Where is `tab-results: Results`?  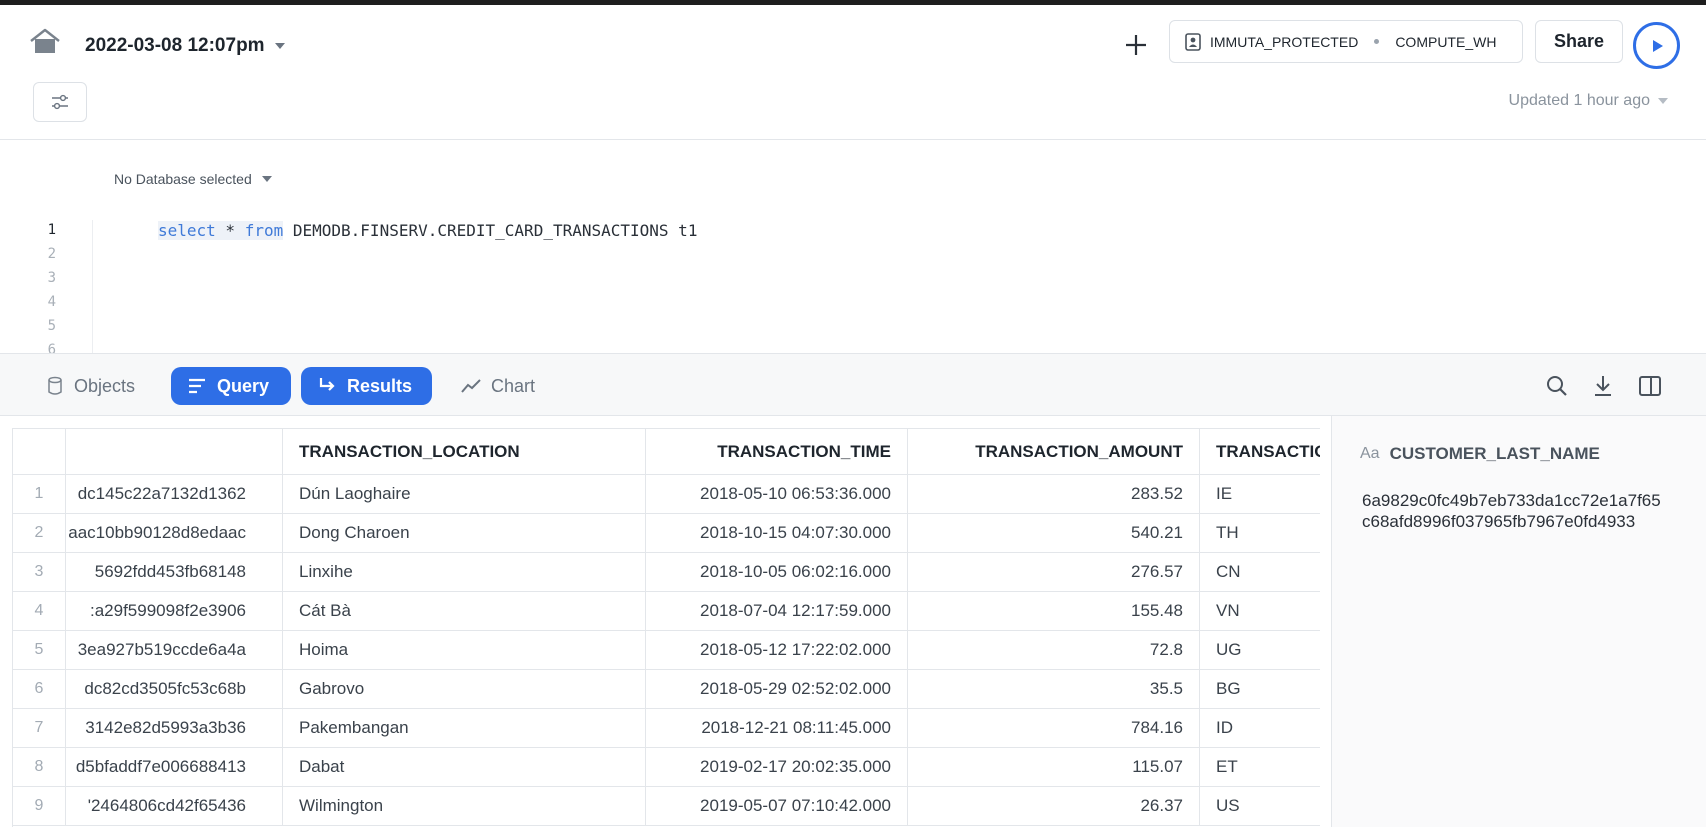 tab-results: Results is located at coordinates (366, 386).